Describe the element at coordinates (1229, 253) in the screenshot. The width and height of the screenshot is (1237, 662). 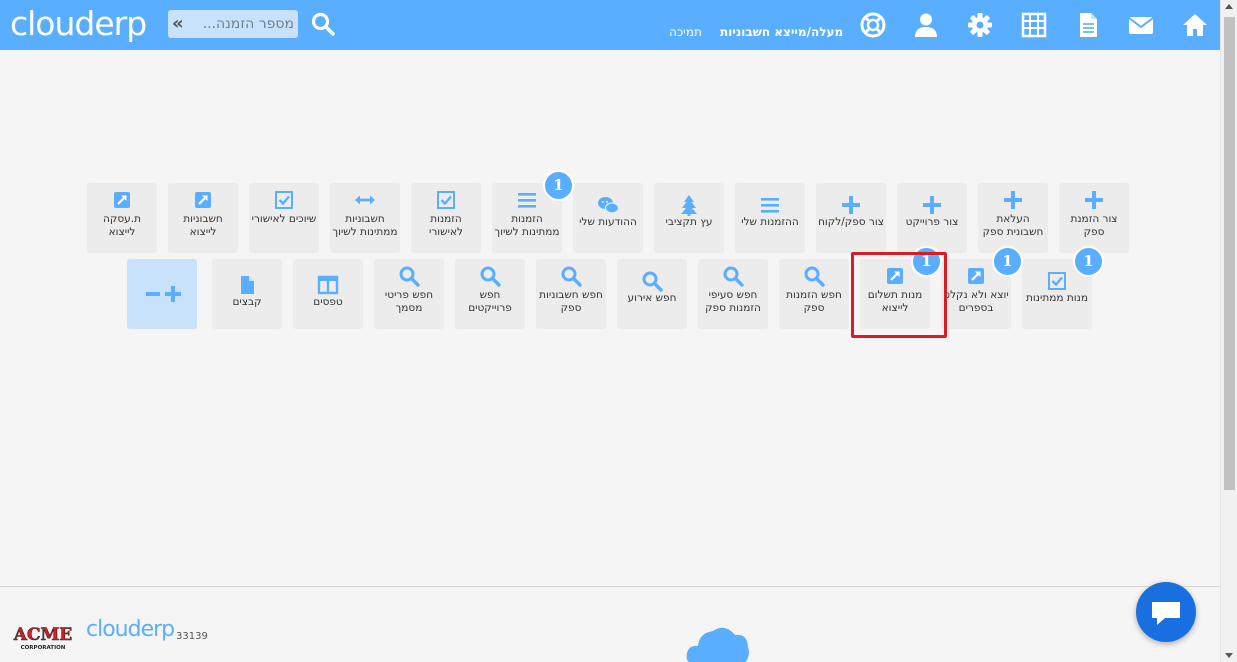
I see `scrollbar-thumb` at that location.